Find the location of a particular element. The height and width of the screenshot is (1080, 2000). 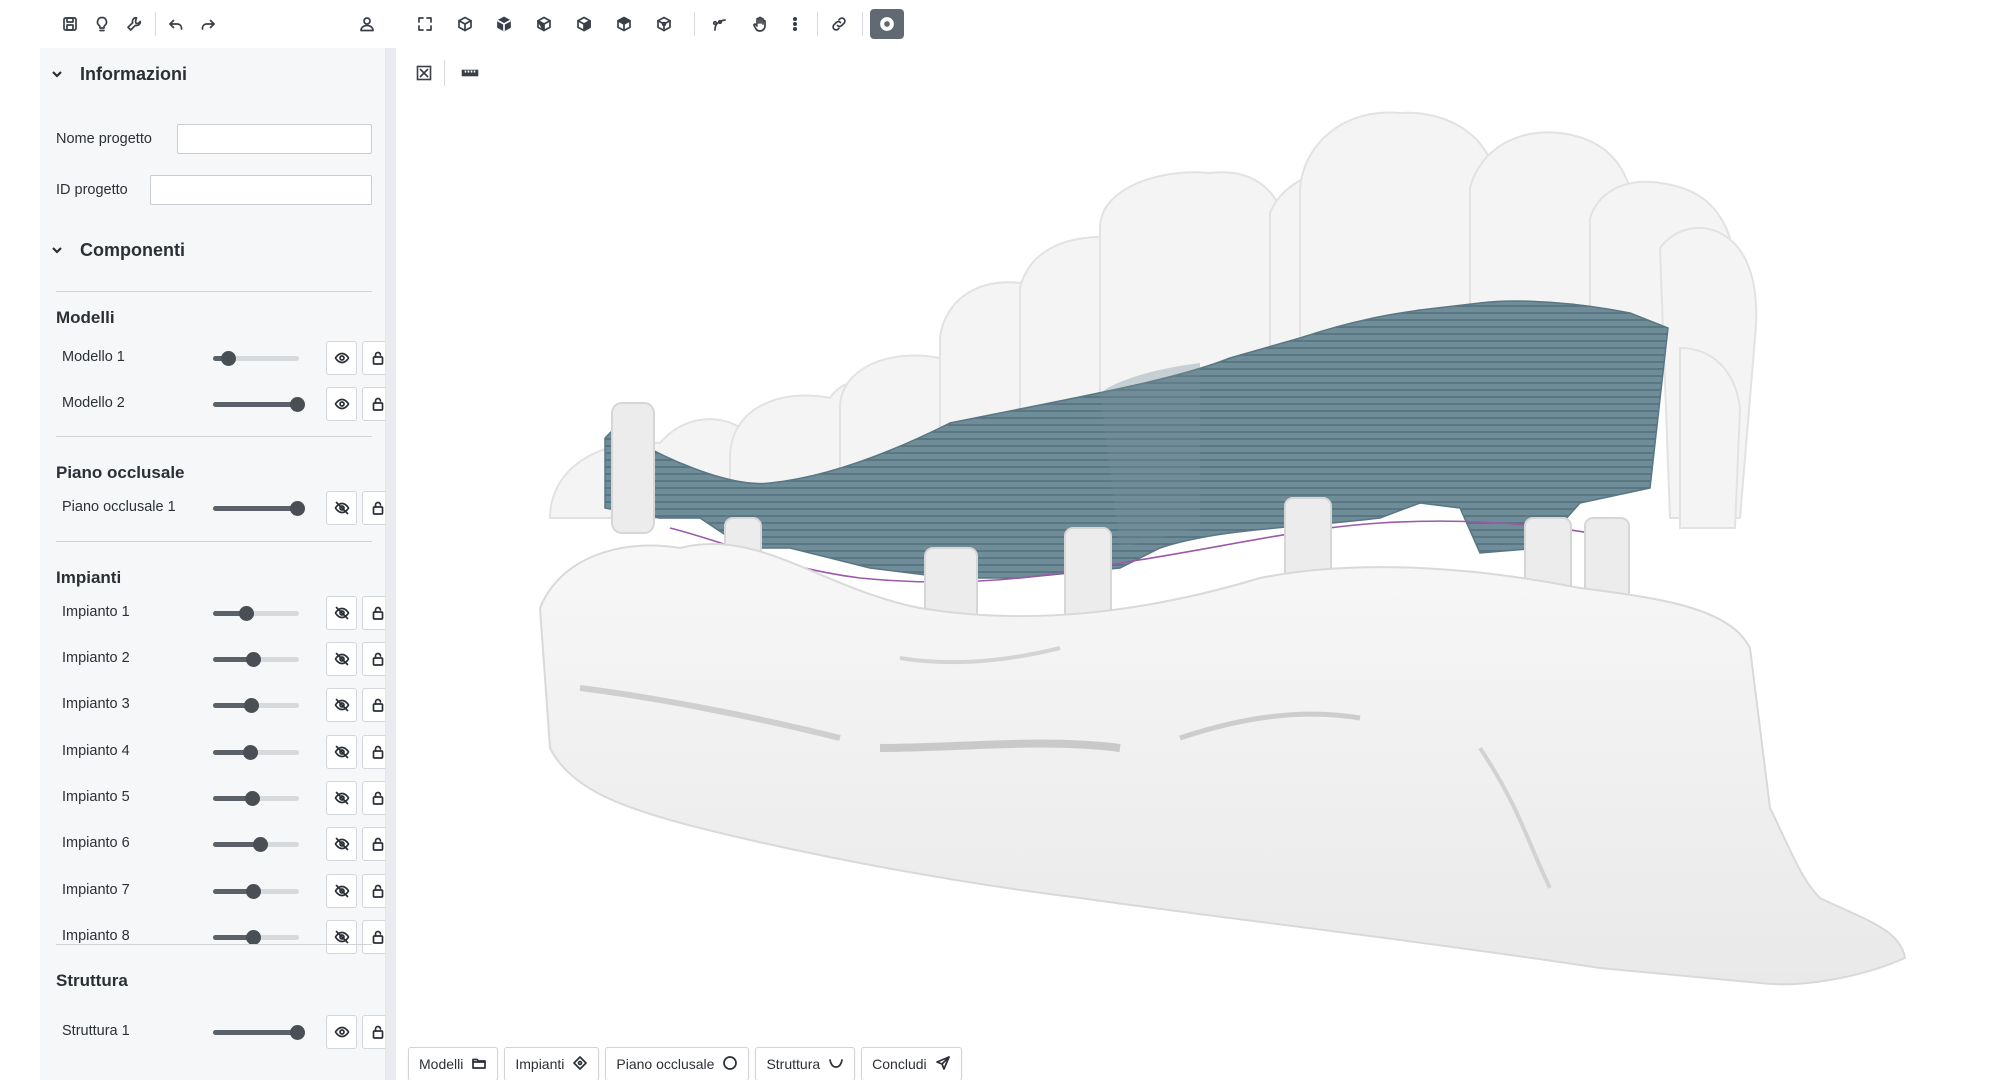

top-toolbar is located at coordinates (1000, 24).